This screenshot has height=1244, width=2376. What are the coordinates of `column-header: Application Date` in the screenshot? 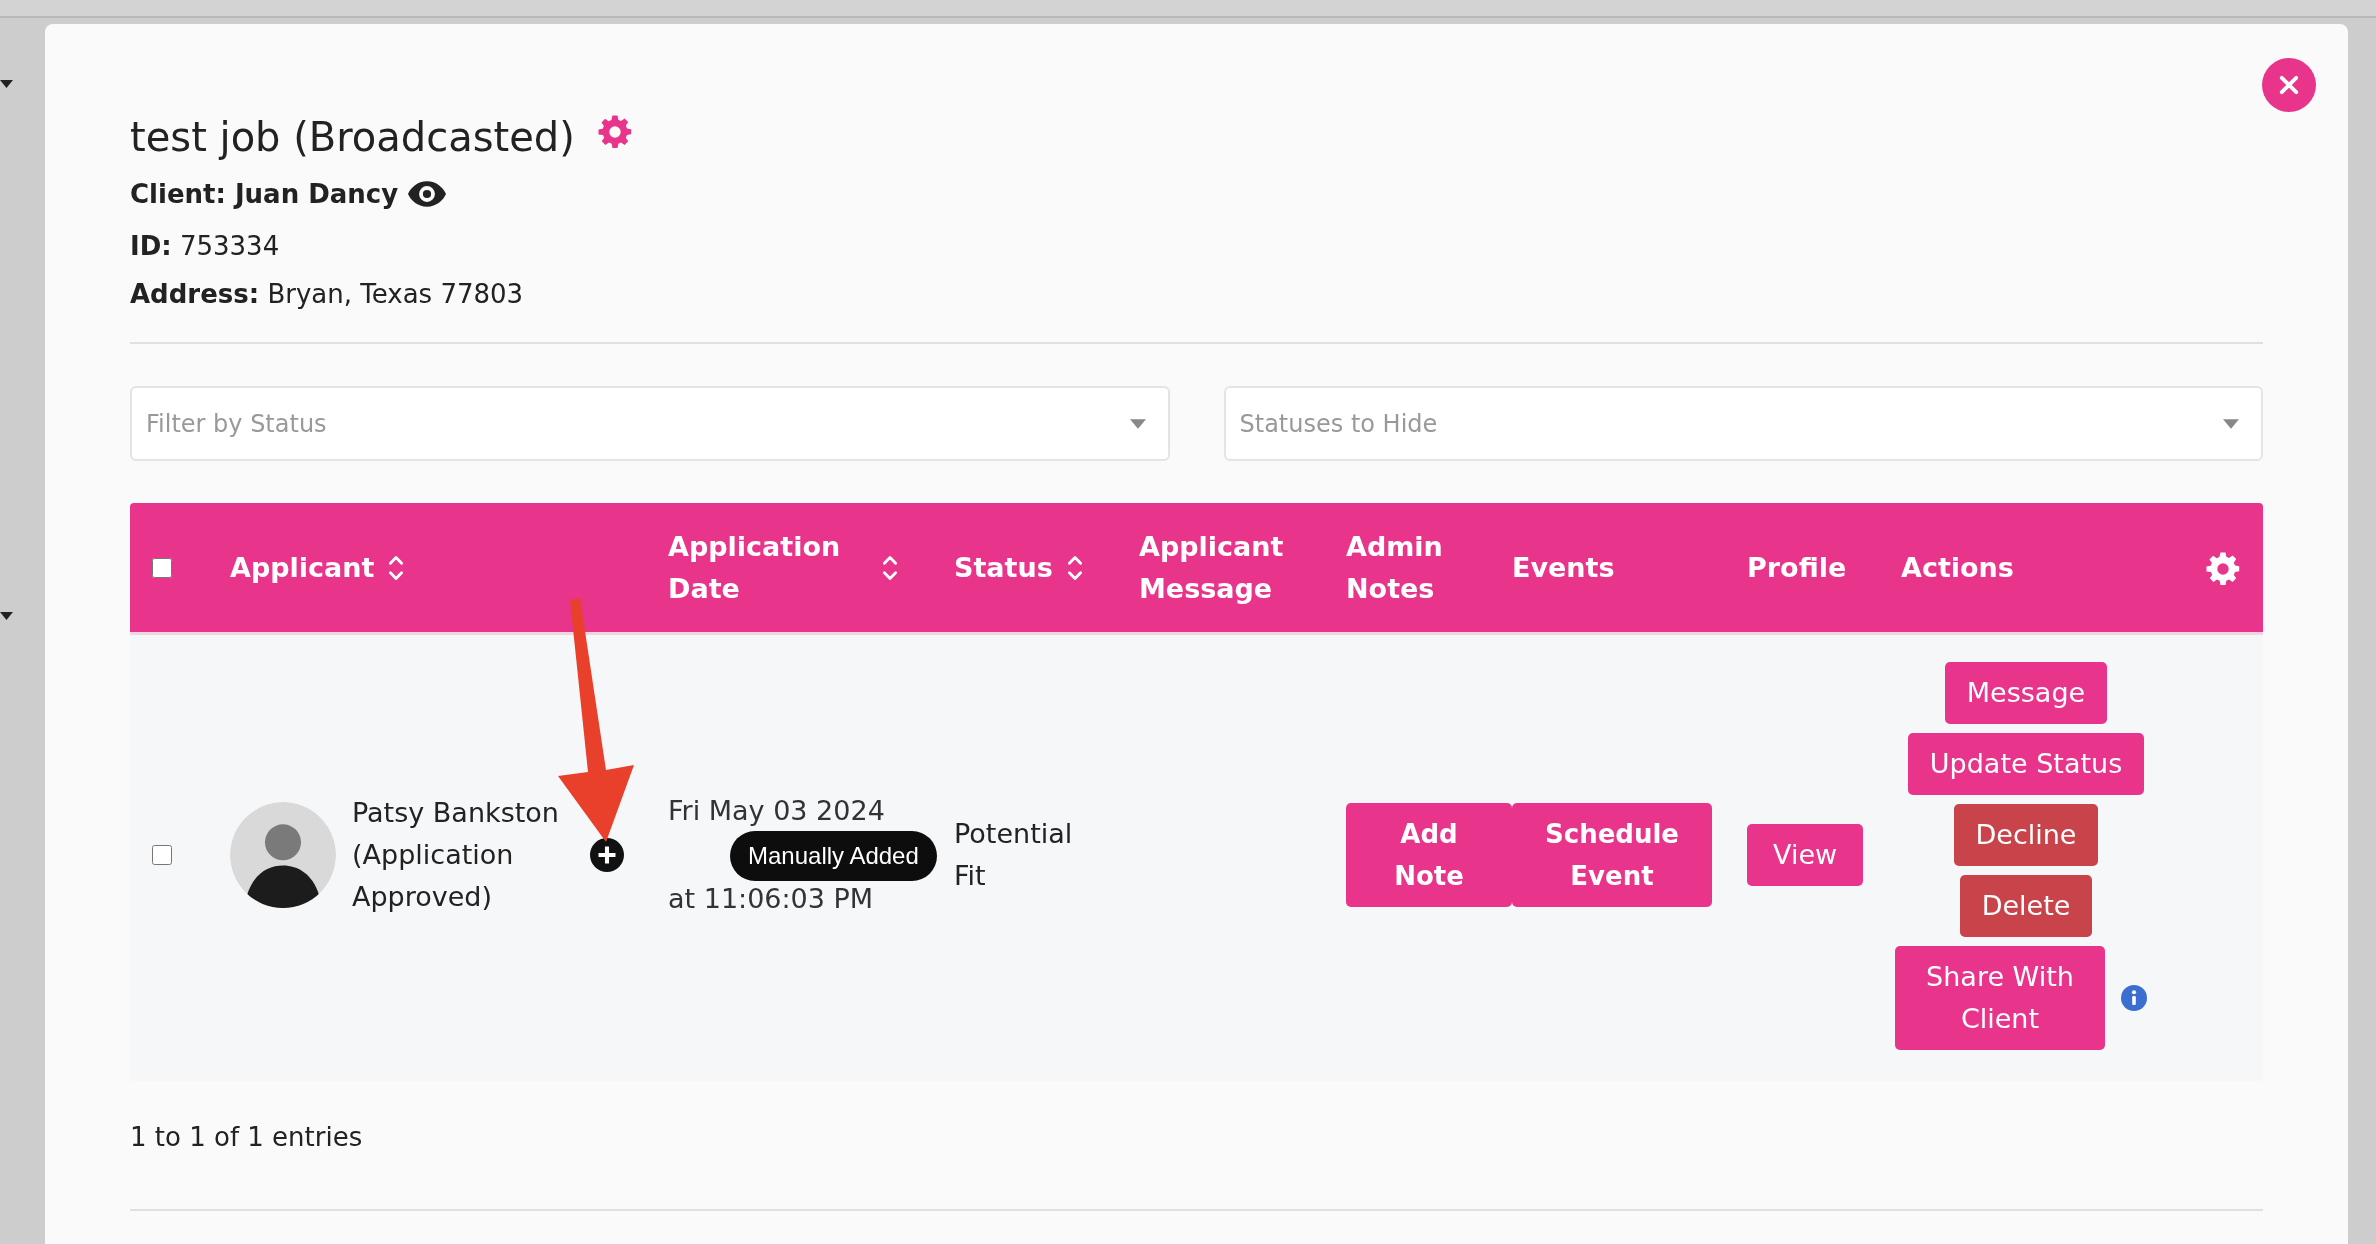 It's located at (768, 567).